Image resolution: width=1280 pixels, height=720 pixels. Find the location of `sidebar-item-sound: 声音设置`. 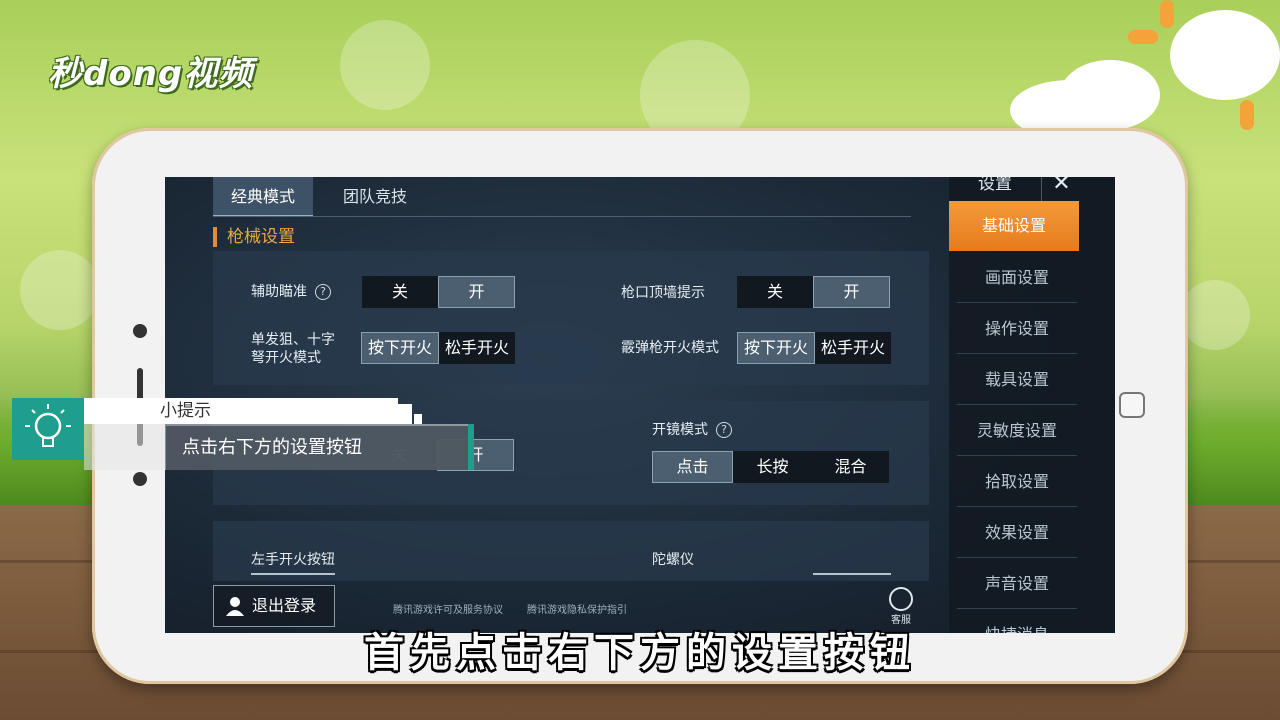

sidebar-item-sound: 声音设置 is located at coordinates (1017, 584).